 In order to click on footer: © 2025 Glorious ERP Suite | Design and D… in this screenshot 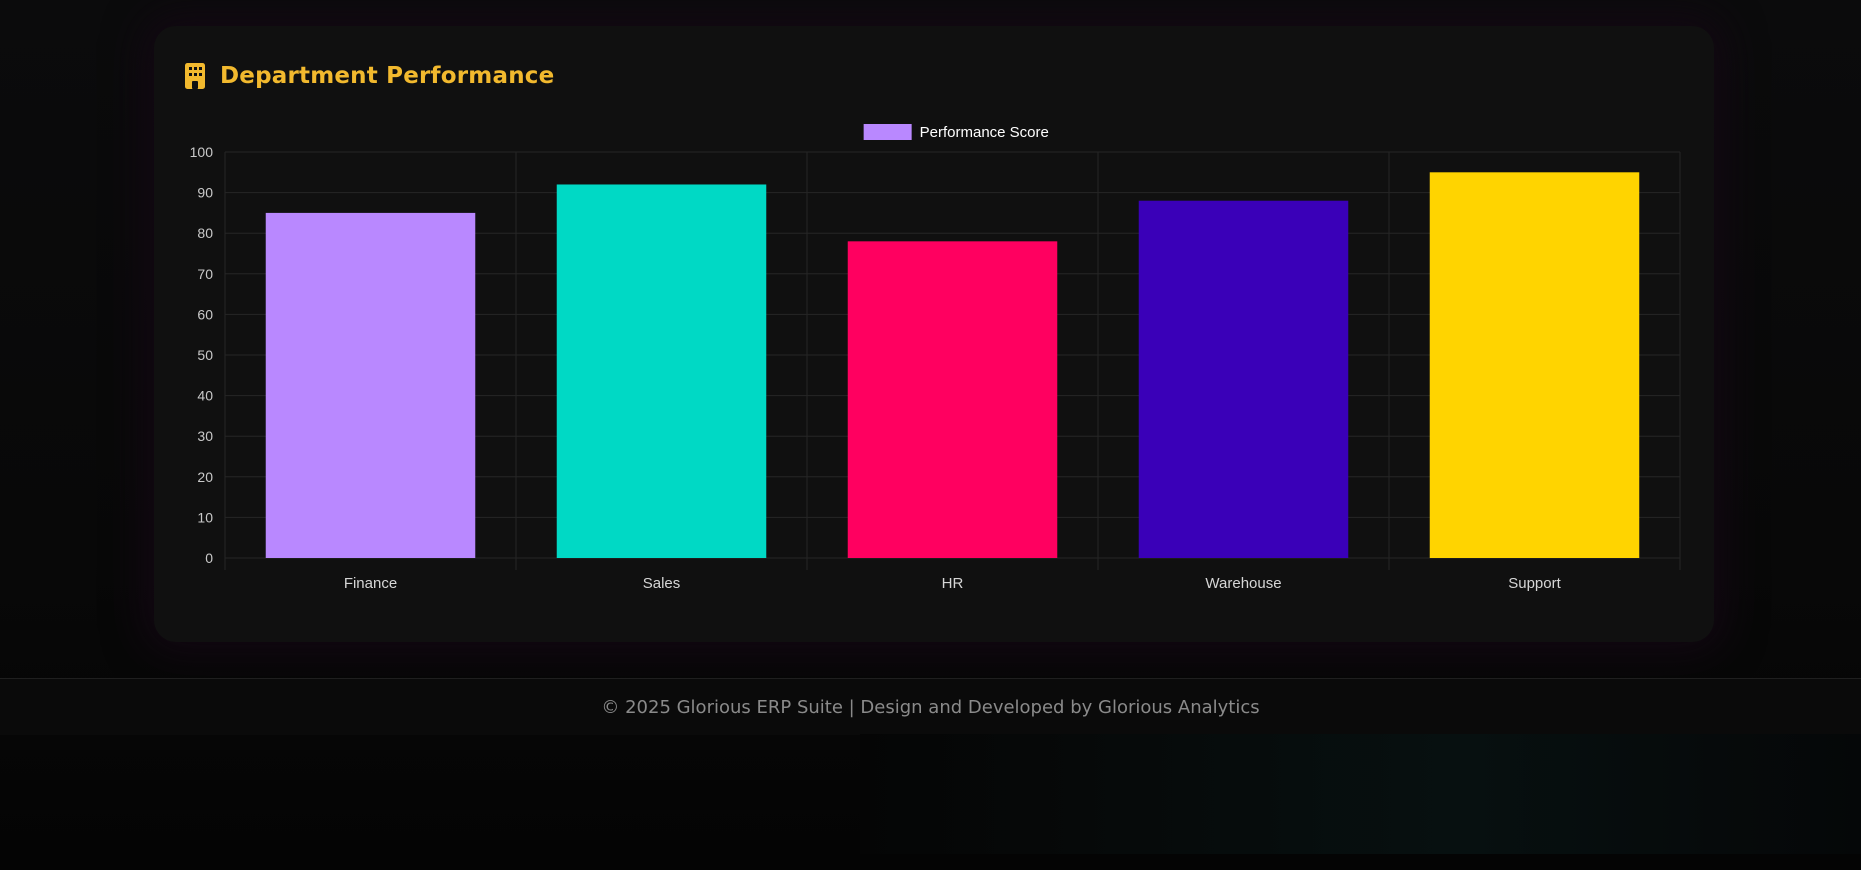, I will do `click(930, 706)`.